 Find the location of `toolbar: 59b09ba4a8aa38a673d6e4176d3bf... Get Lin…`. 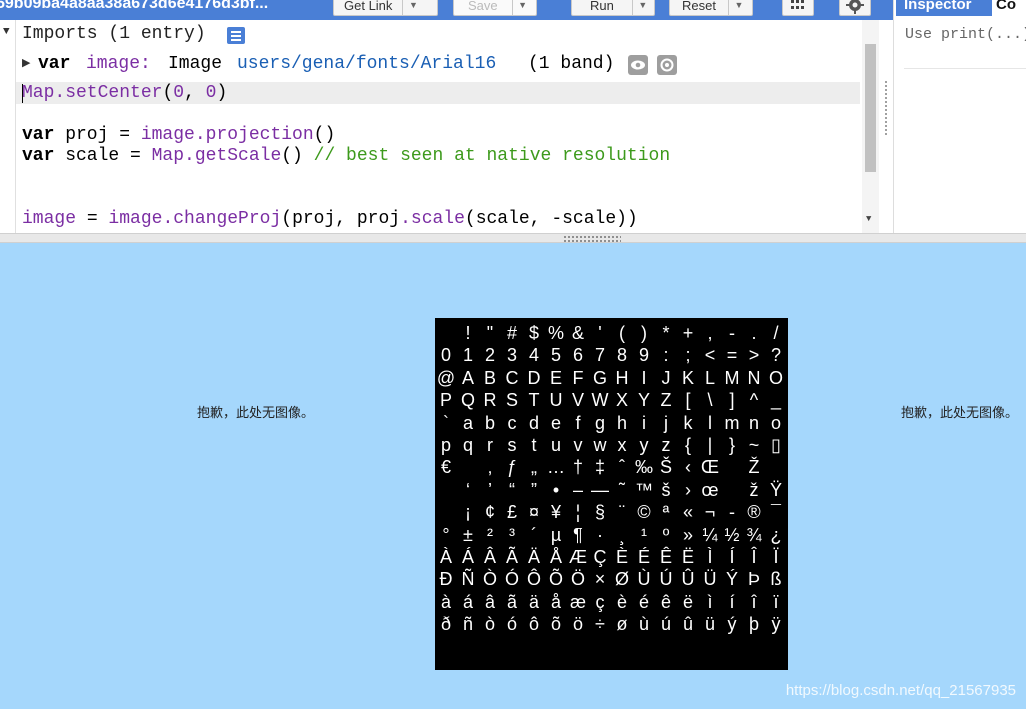

toolbar: 59b09ba4a8aa38a673d6e4176d3bf... Get Lin… is located at coordinates (446, 10).